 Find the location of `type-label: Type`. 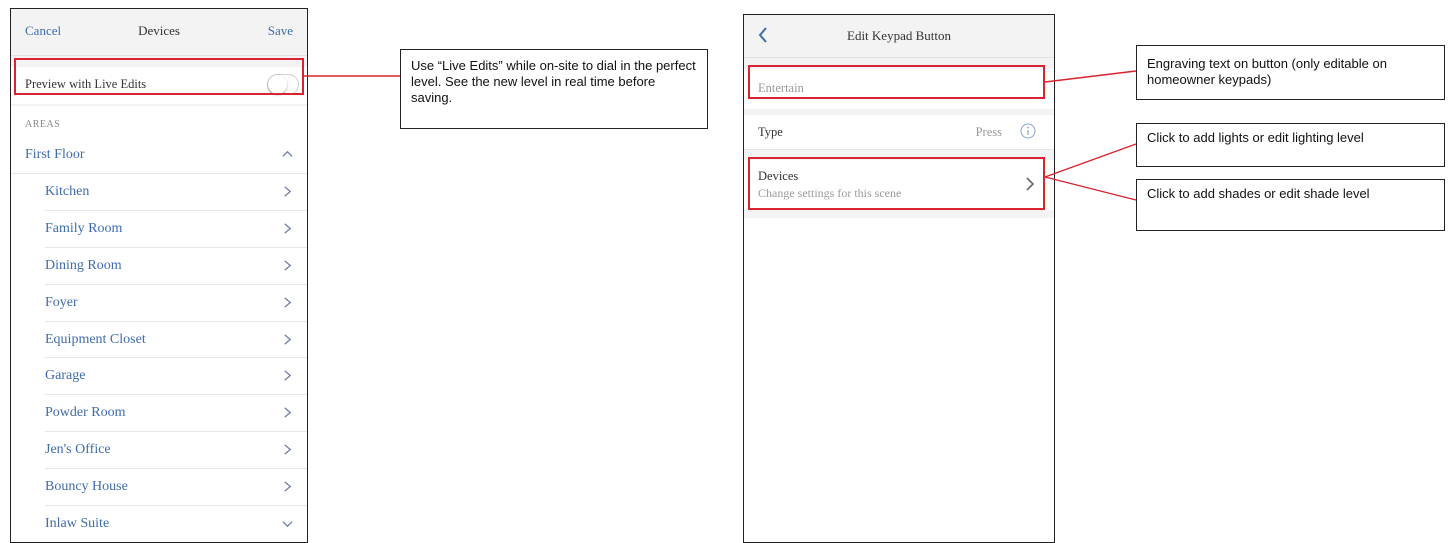

type-label: Type is located at coordinates (770, 132).